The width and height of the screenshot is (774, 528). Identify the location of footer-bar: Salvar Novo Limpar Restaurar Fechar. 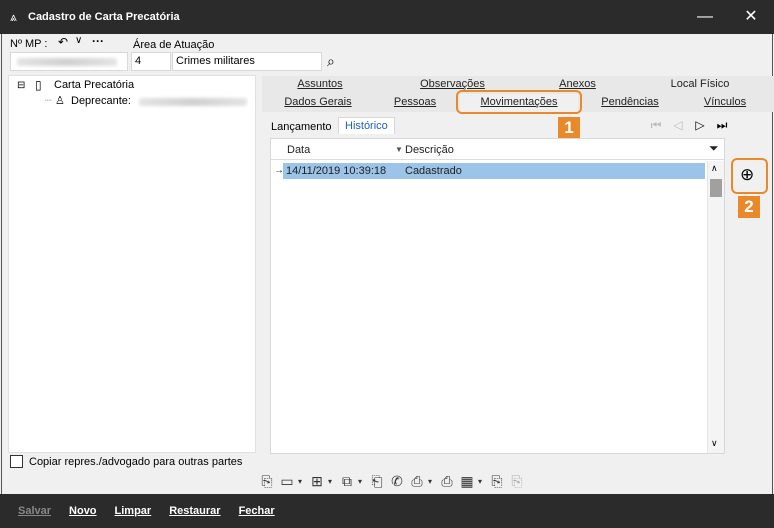
(387, 511).